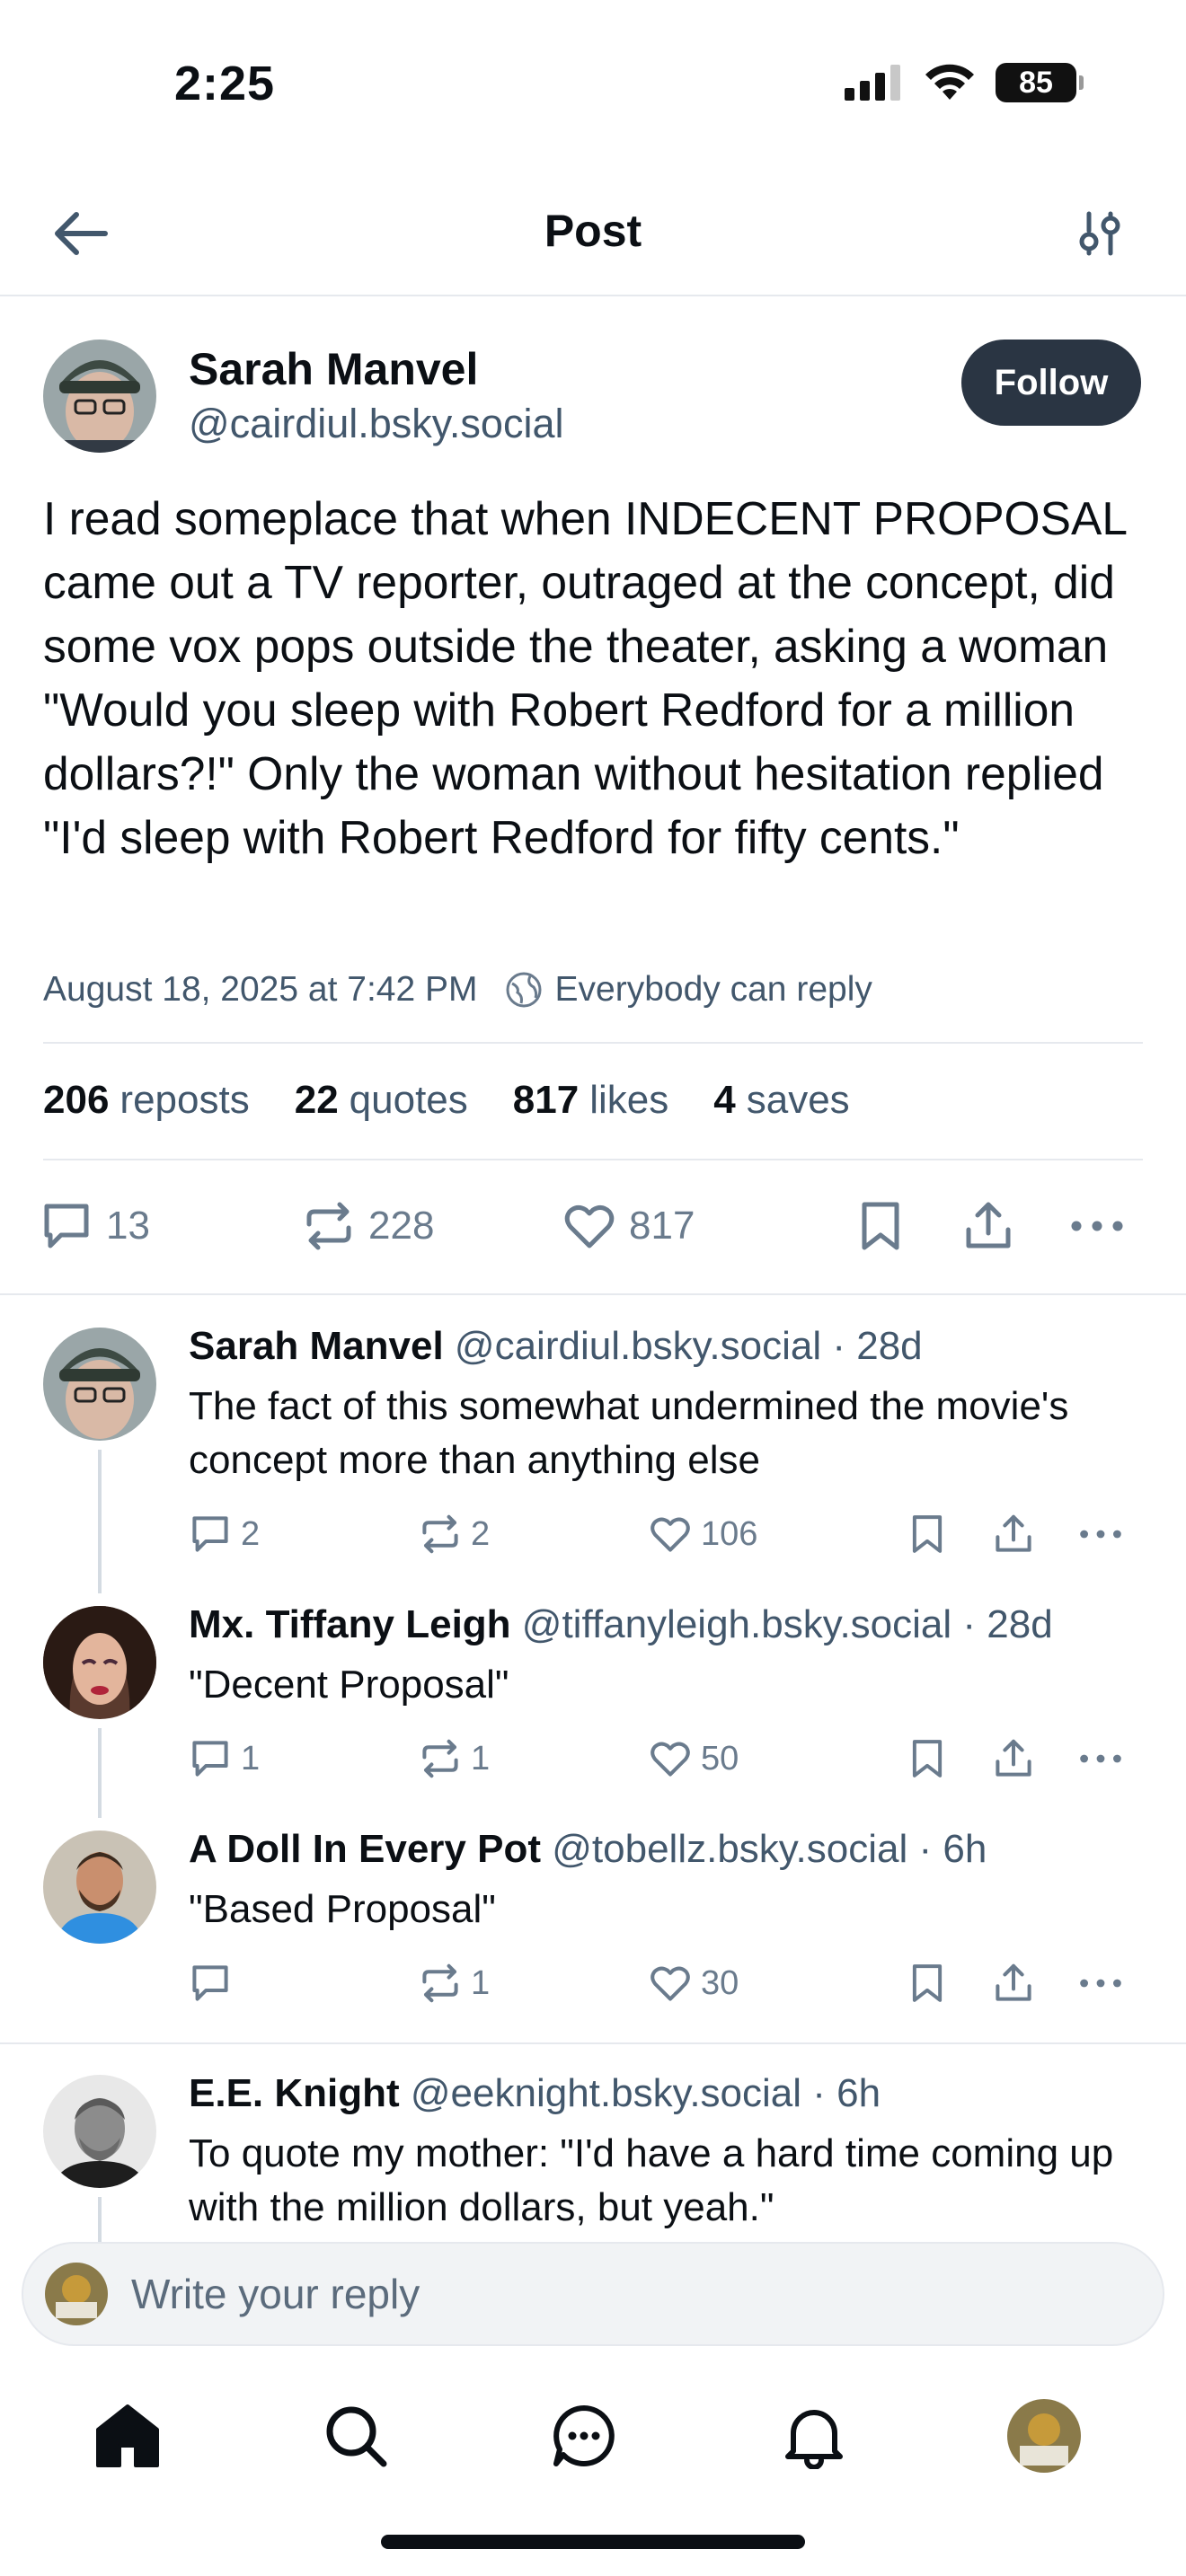 This screenshot has width=1186, height=2576. What do you see at coordinates (454, 1534) in the screenshot?
I see `repost-button: 2` at bounding box center [454, 1534].